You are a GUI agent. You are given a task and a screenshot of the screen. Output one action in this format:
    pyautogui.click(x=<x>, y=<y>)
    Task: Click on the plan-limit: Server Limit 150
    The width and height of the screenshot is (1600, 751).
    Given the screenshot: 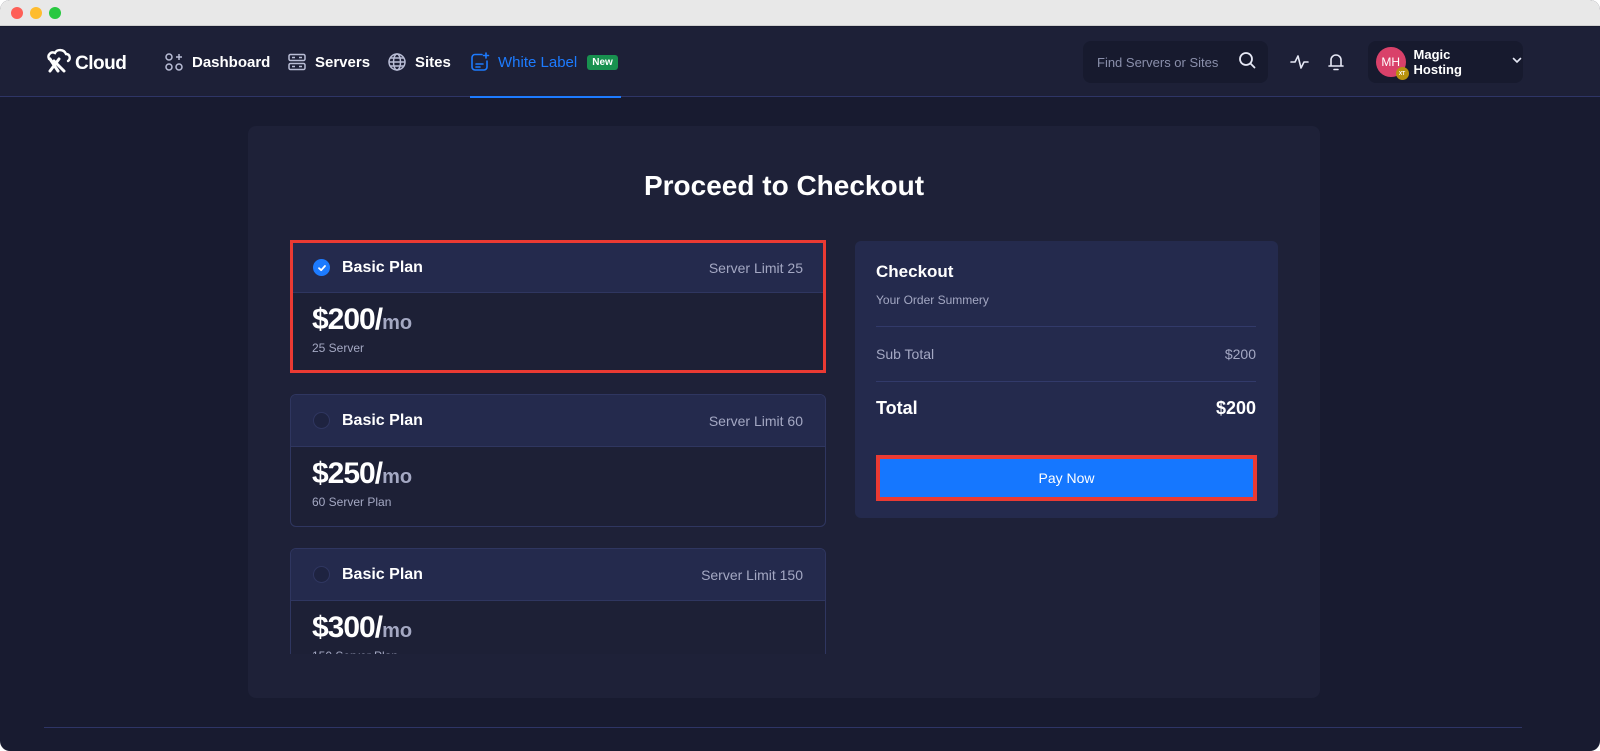 What is the action you would take?
    pyautogui.click(x=752, y=574)
    